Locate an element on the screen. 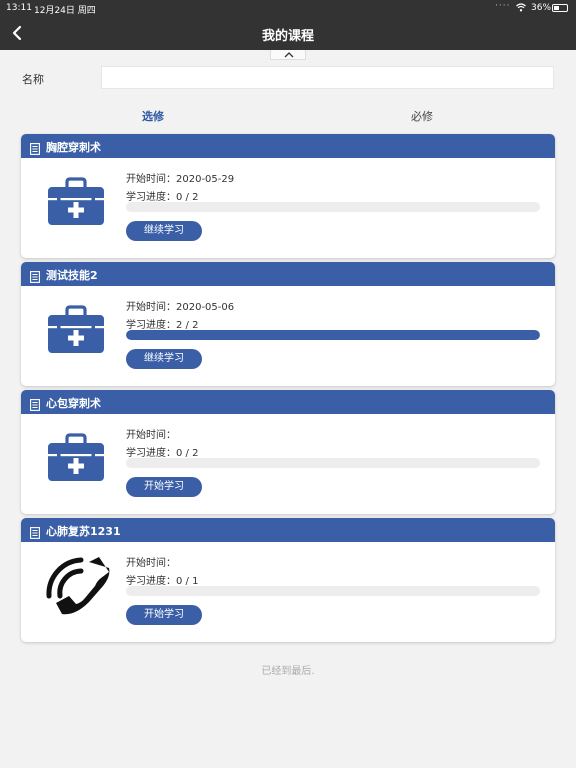  course-title: 测试技能2 is located at coordinates (72, 275).